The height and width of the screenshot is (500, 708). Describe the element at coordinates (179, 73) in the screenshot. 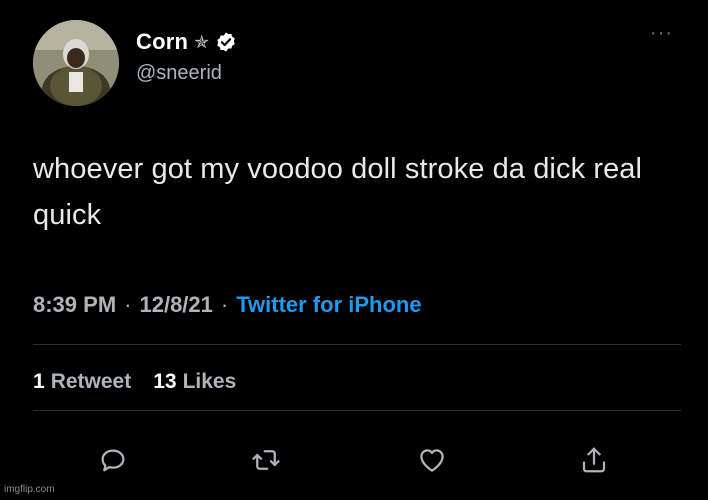

I see `user-handle: @sneerid` at that location.